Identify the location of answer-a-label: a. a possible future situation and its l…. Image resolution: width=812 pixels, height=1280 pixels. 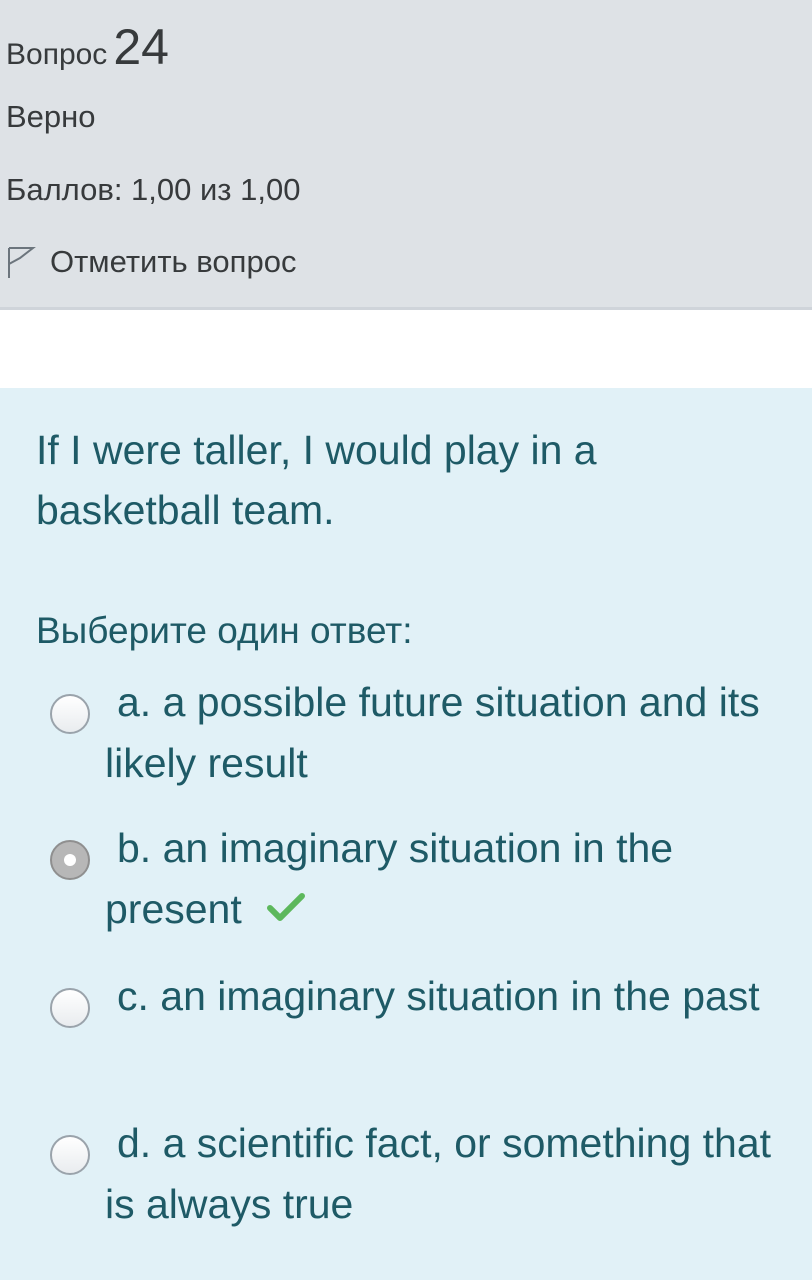
(445, 733).